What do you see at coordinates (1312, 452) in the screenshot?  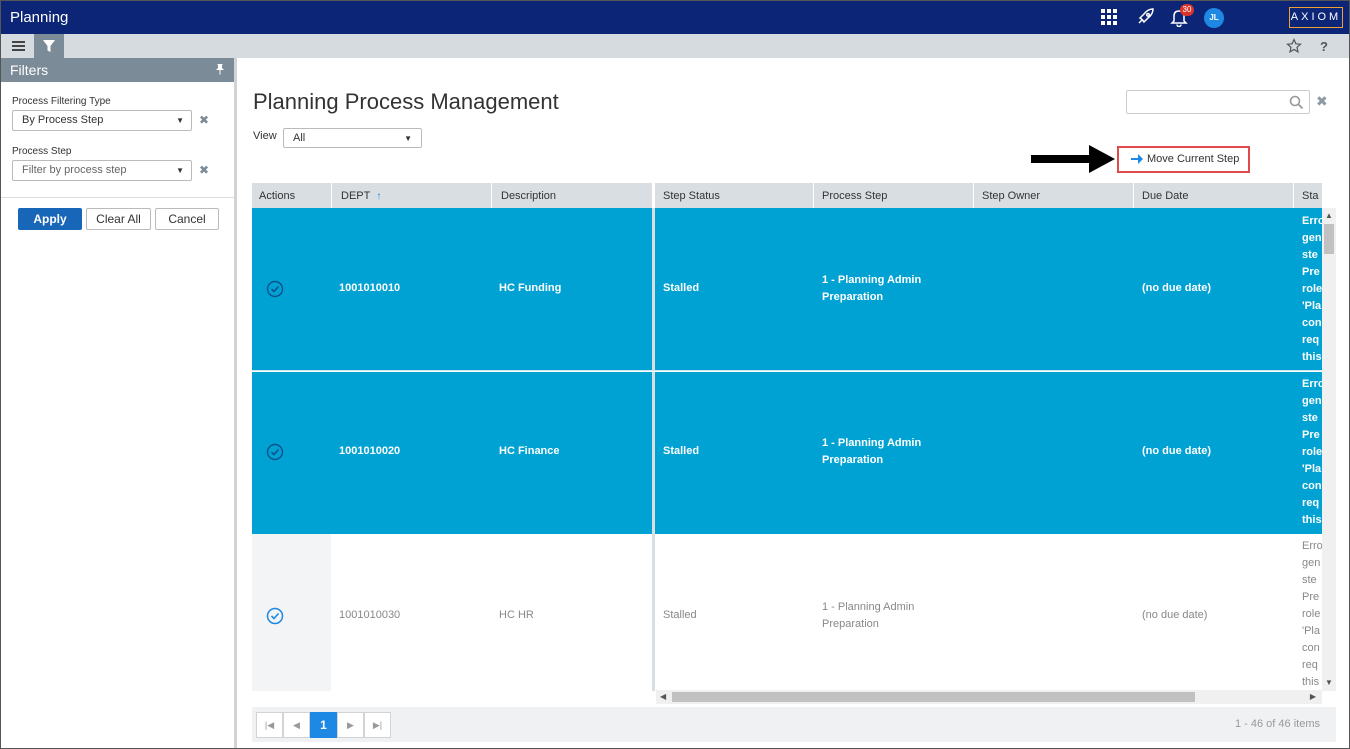 I see `status-message-line: role` at bounding box center [1312, 452].